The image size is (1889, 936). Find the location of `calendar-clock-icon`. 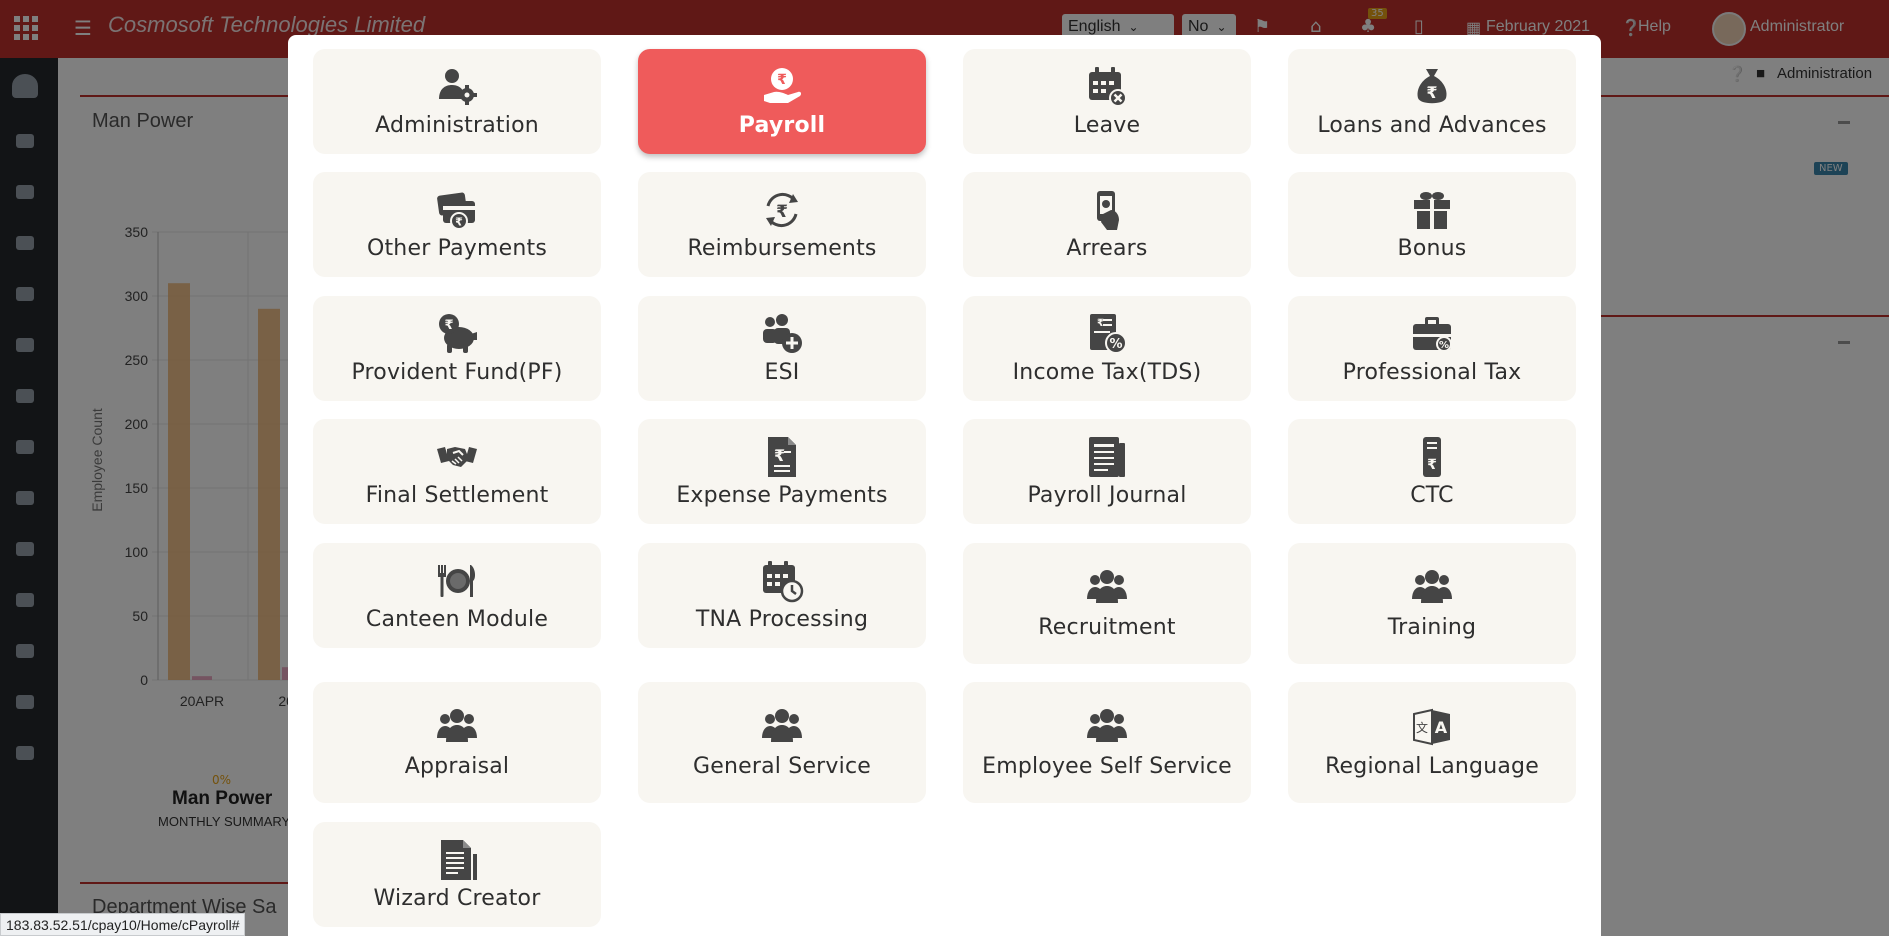

calendar-clock-icon is located at coordinates (783, 582).